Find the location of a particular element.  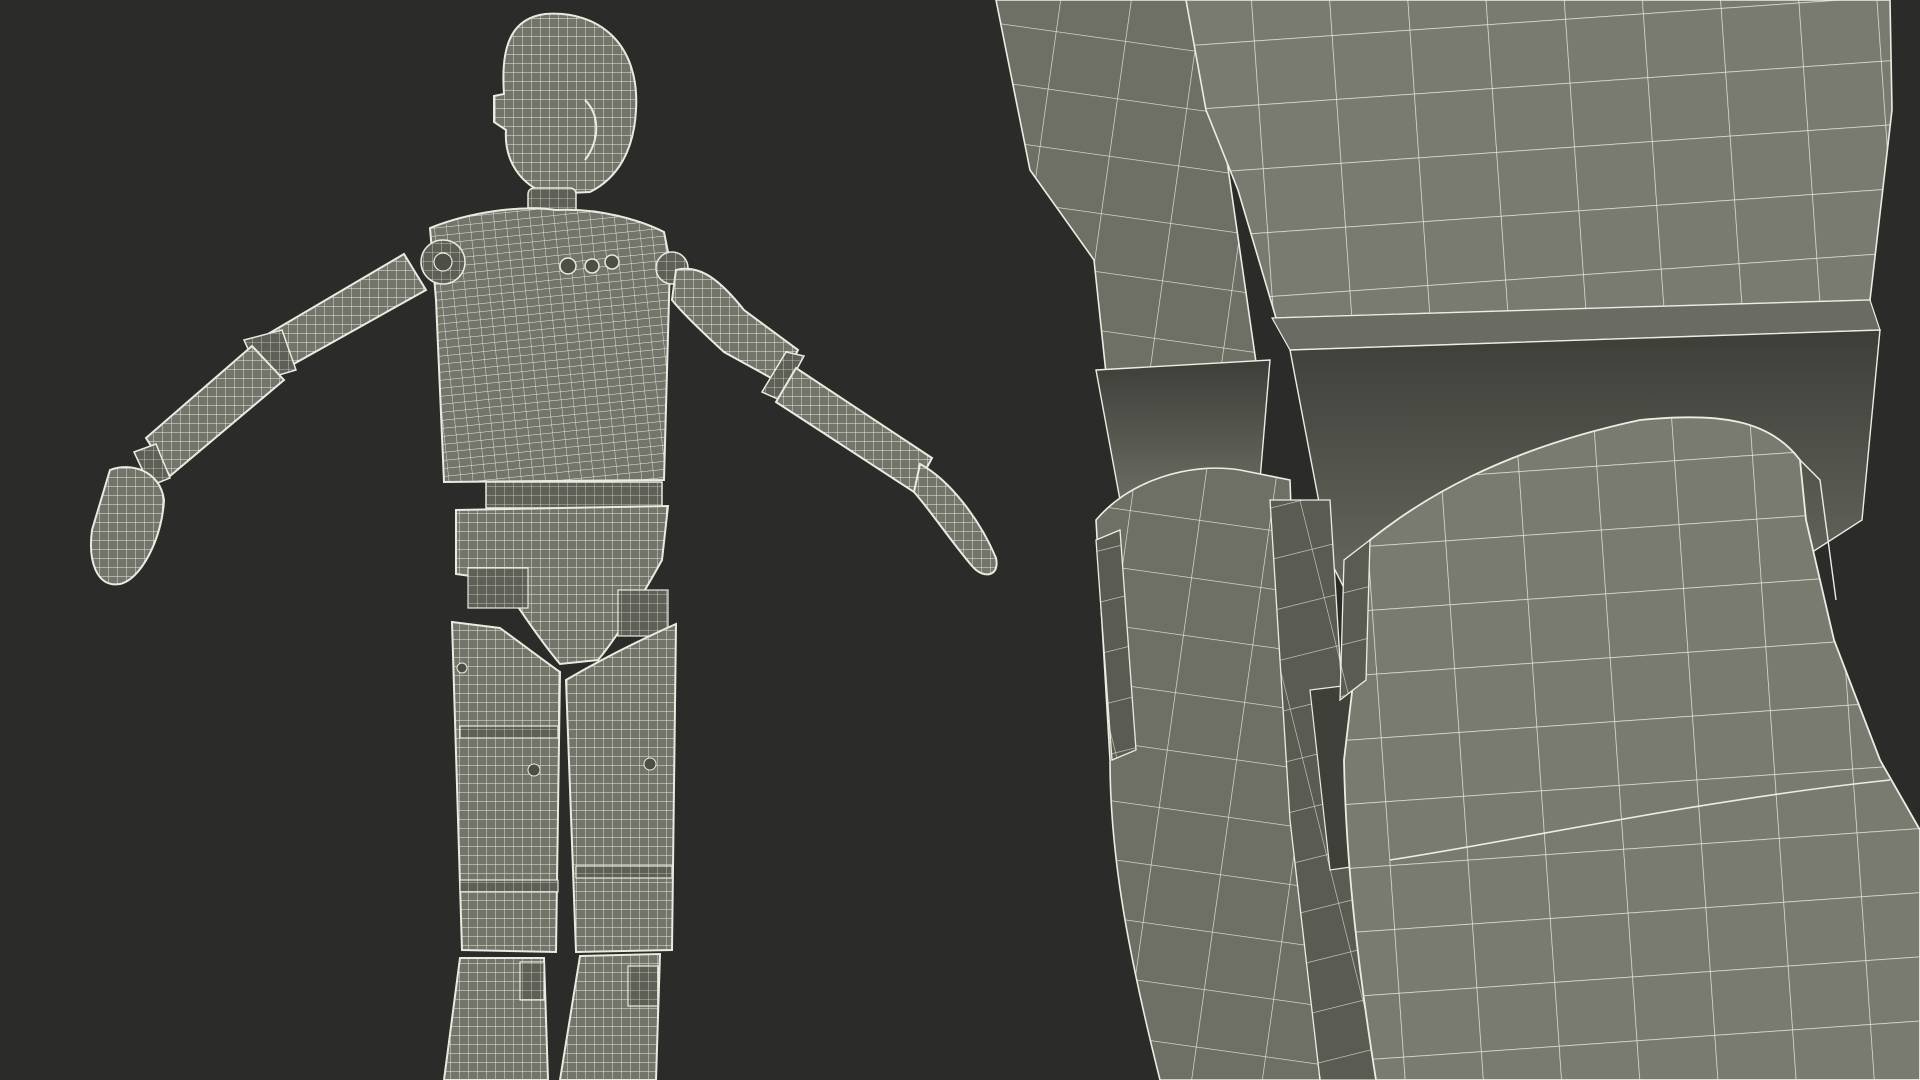

dummy-right-leg is located at coordinates (502, 850).